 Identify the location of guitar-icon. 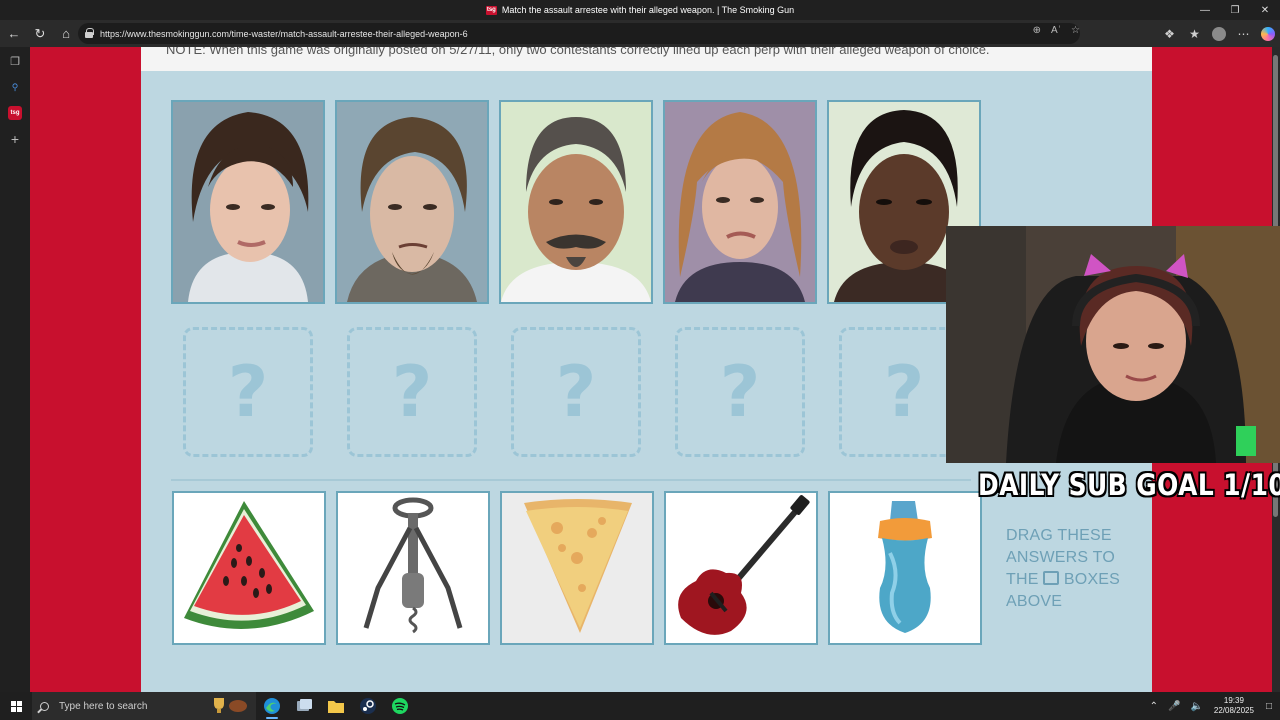
(744, 565).